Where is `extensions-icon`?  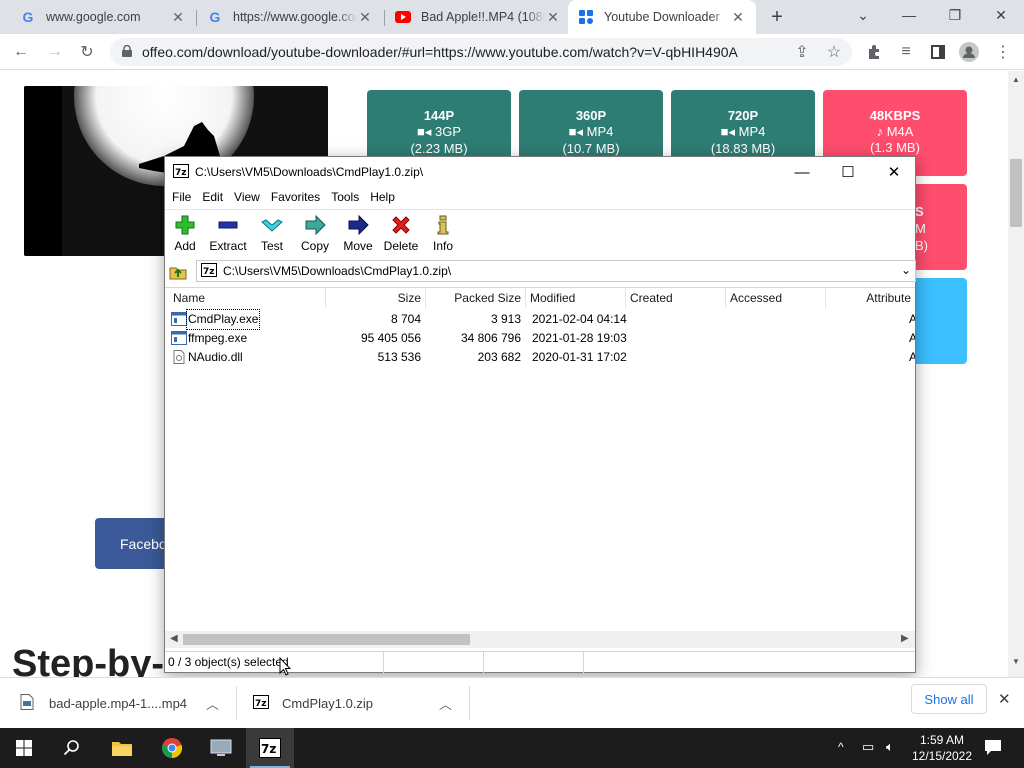 extensions-icon is located at coordinates (874, 52).